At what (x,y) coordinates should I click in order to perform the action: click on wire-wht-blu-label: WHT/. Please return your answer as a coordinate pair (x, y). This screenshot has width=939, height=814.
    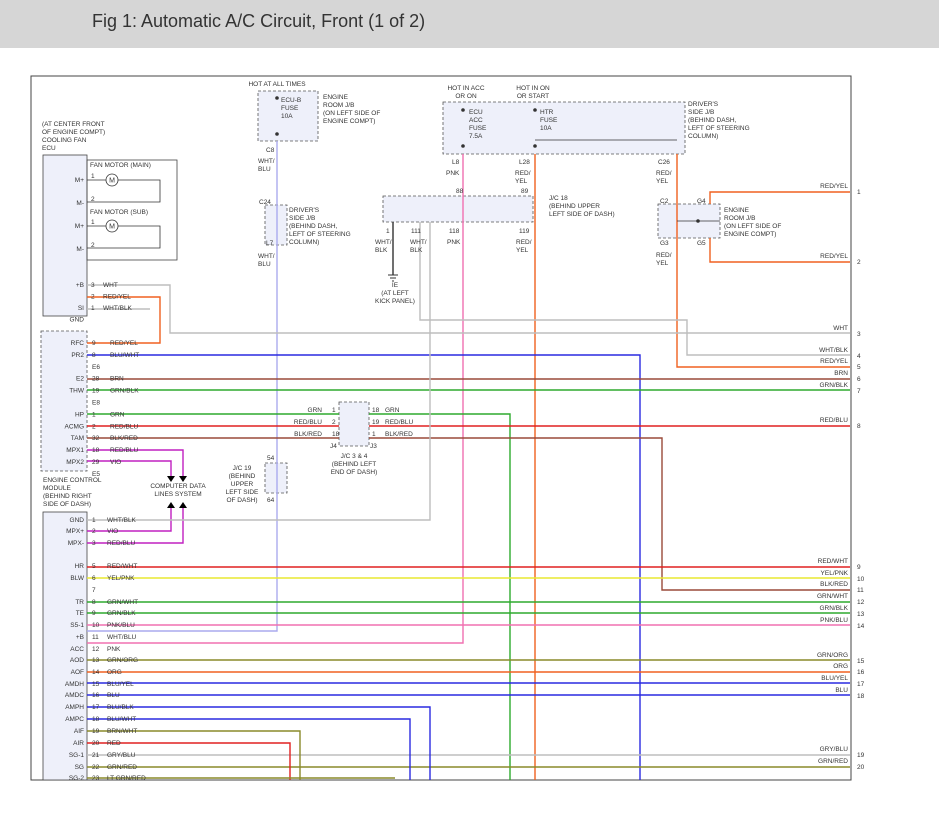
    Looking at the image, I should click on (266, 161).